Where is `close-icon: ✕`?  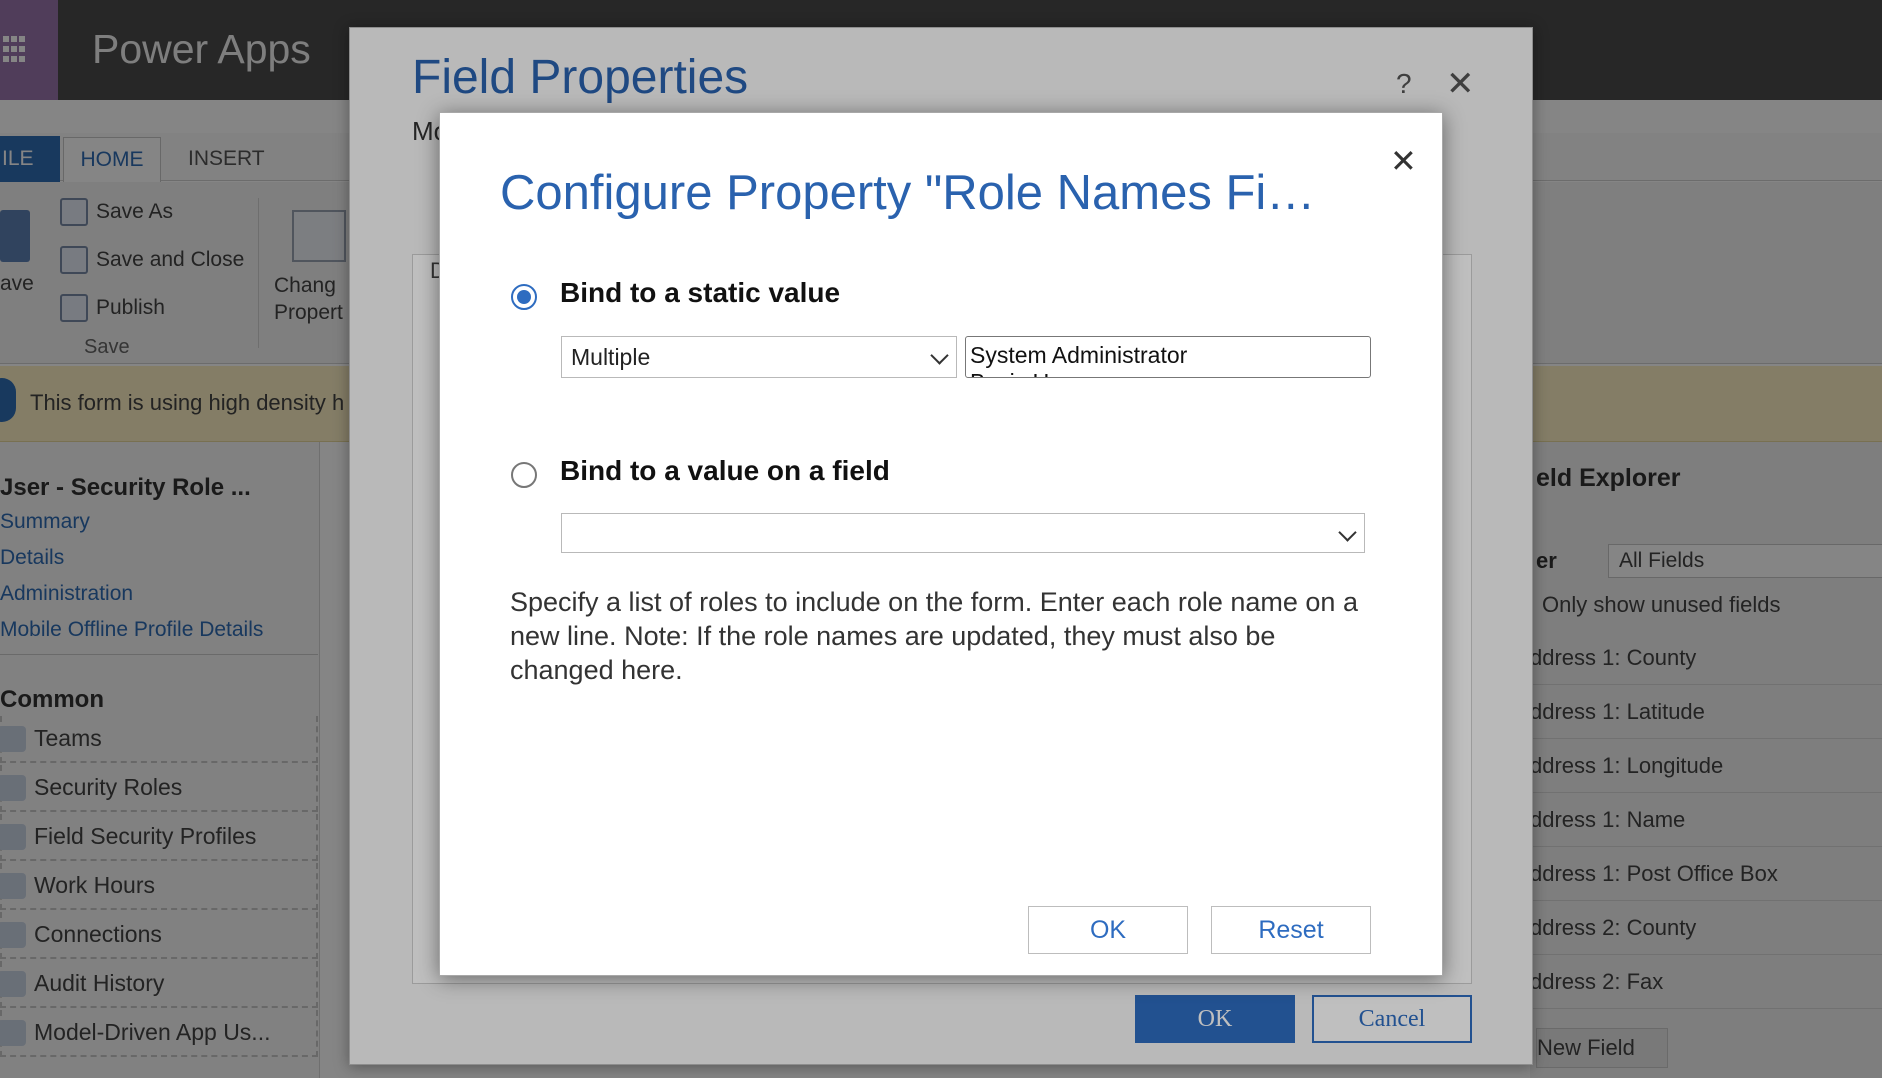
close-icon: ✕ is located at coordinates (1403, 161).